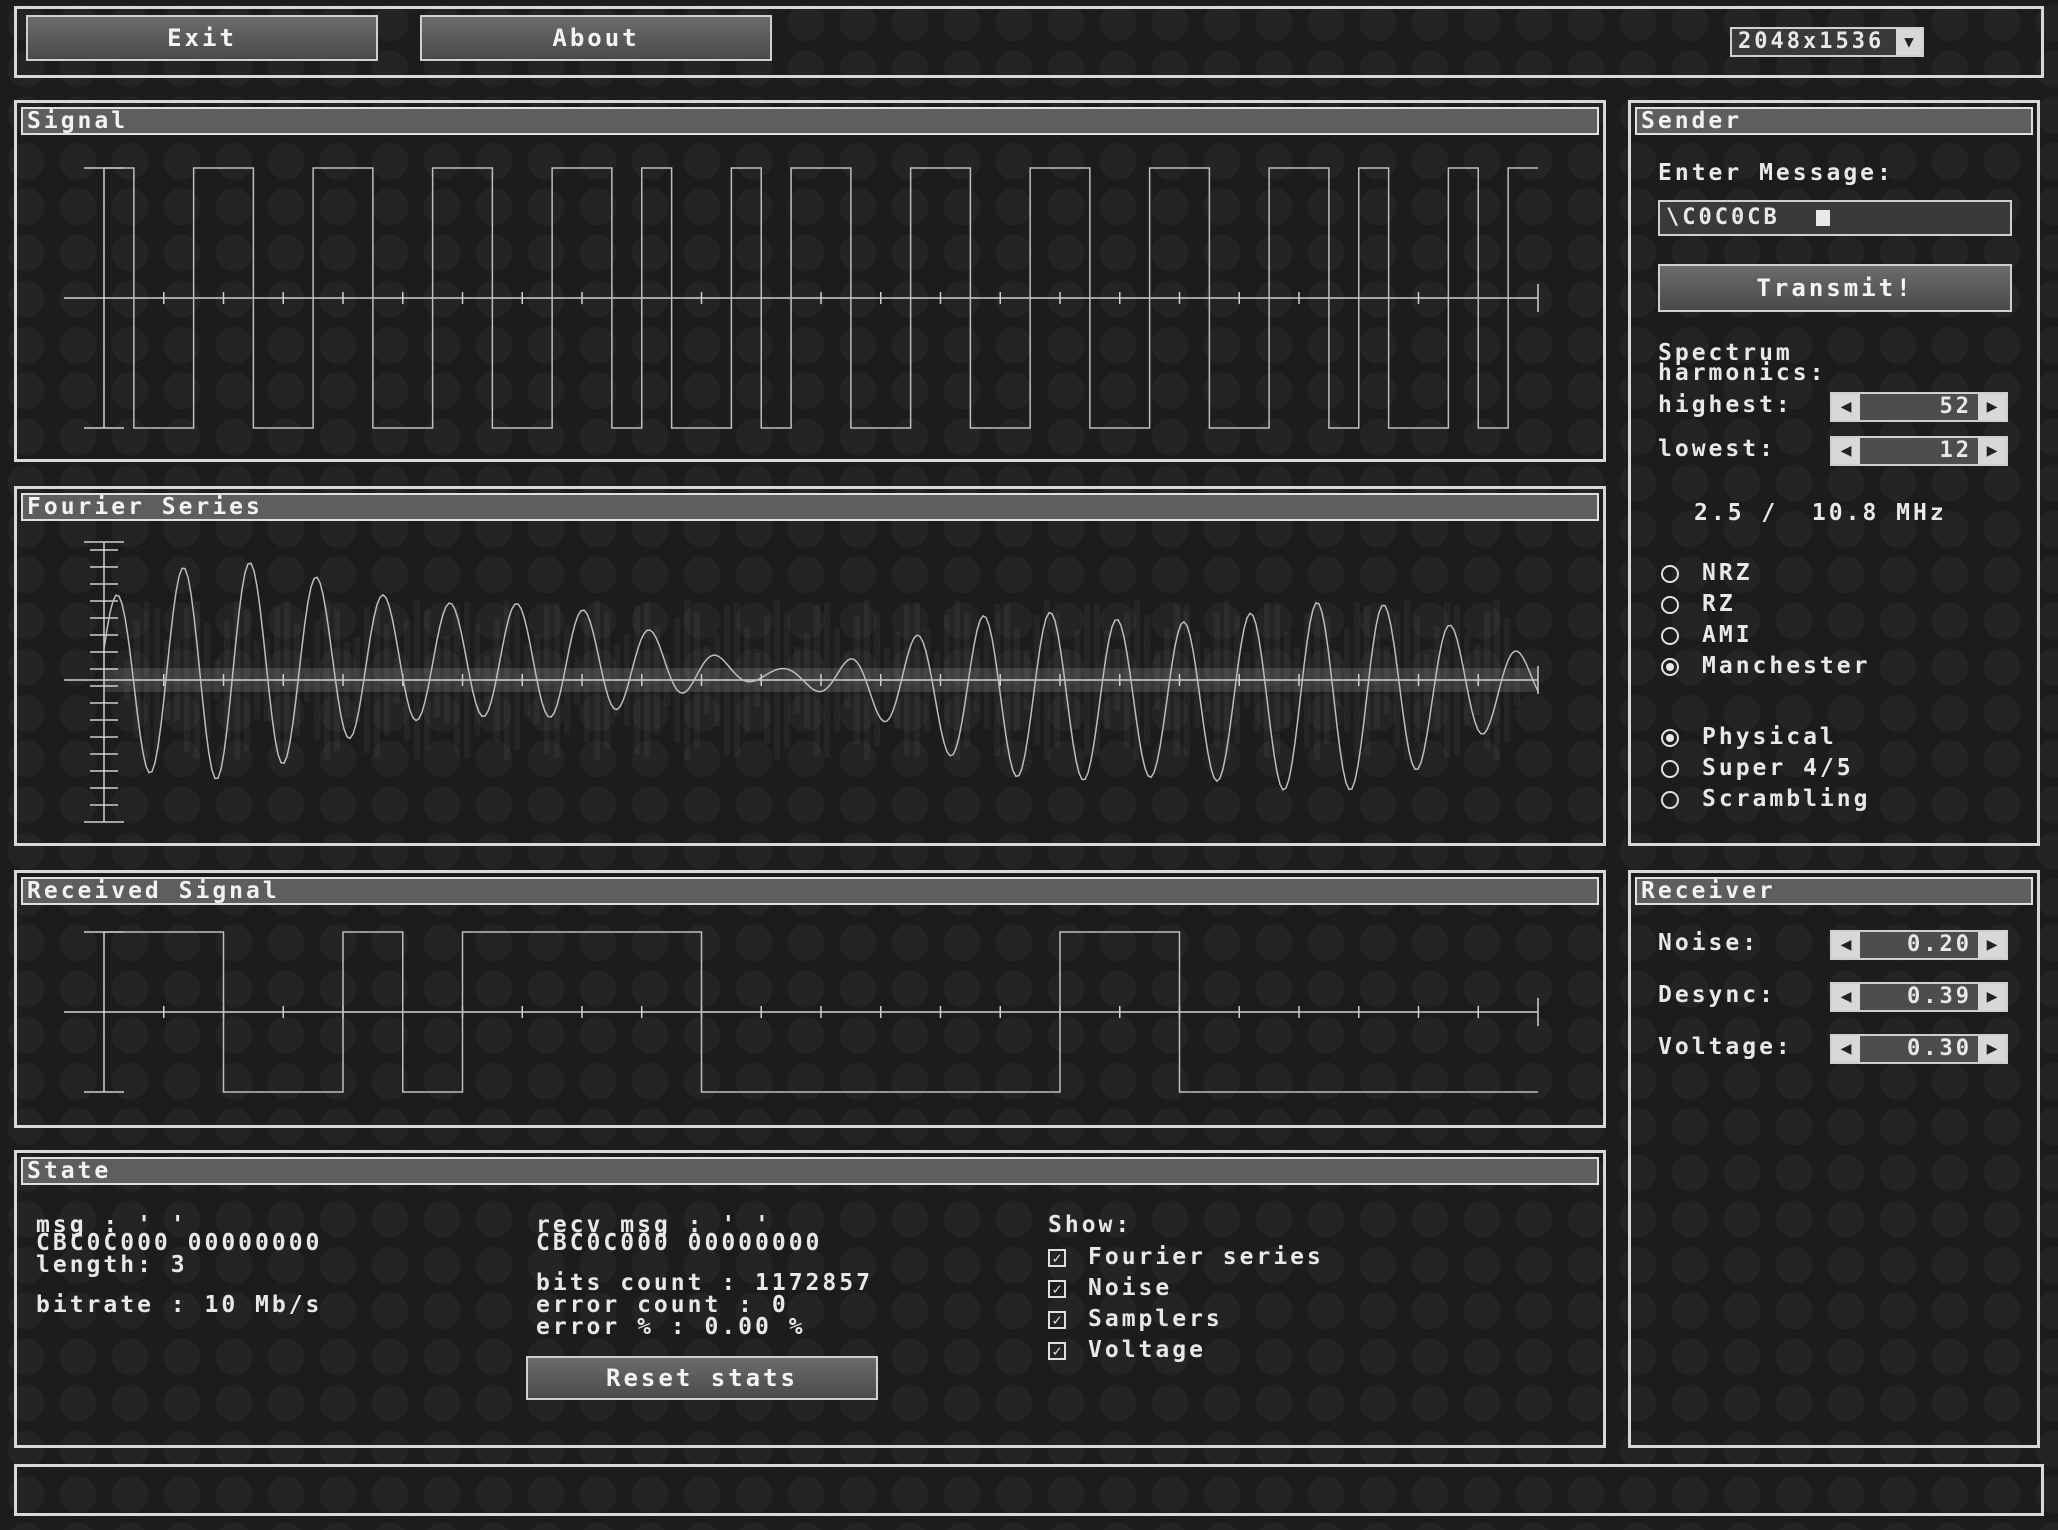  I want to click on panel-title: Received Signal, so click(810, 891).